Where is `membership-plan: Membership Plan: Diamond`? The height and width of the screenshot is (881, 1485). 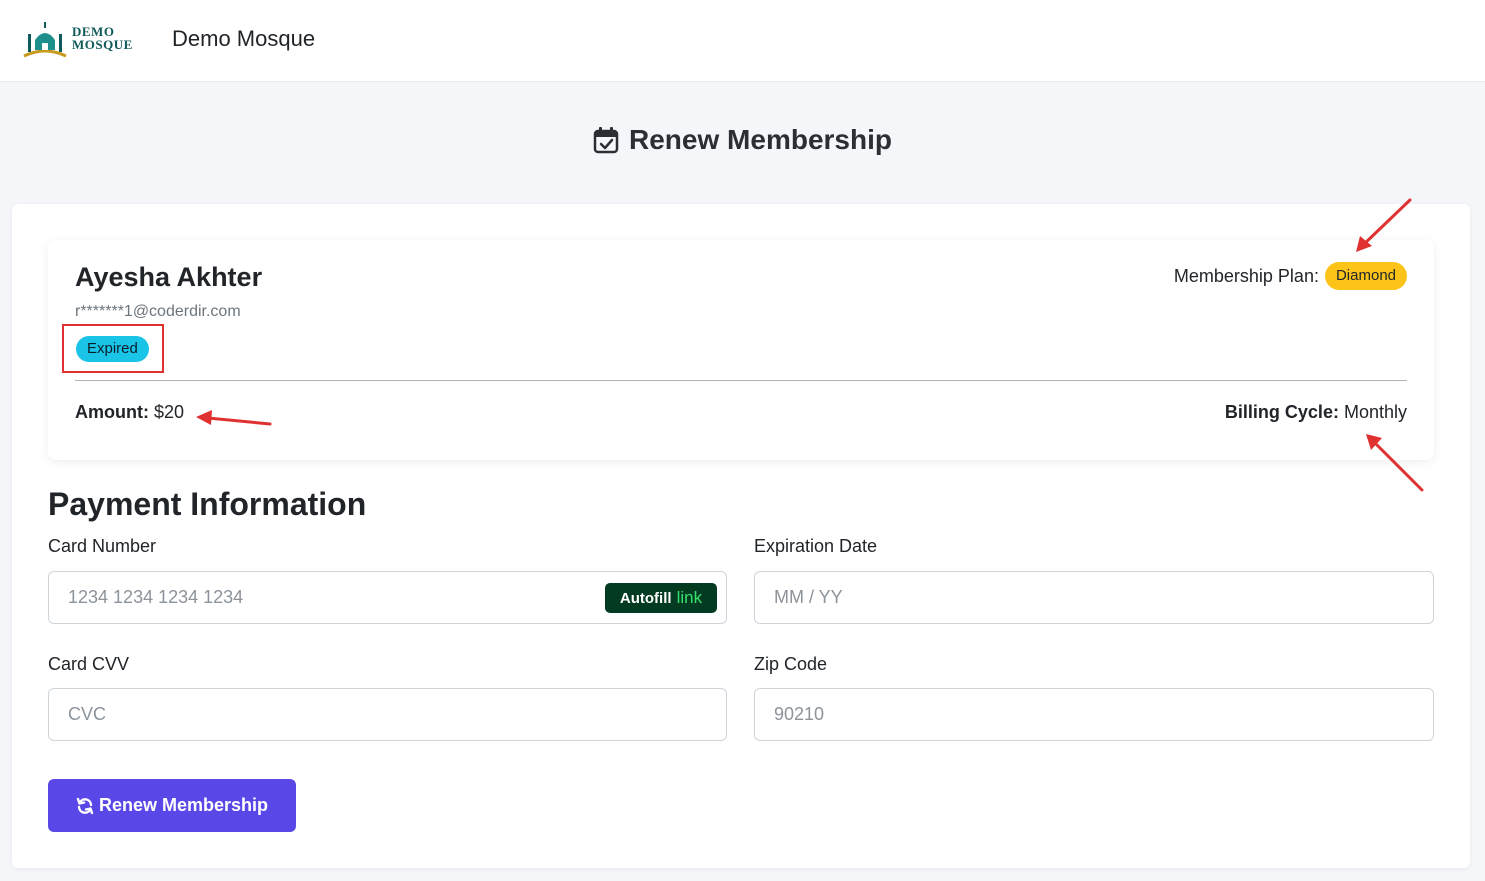 membership-plan: Membership Plan: Diamond is located at coordinates (1290, 276).